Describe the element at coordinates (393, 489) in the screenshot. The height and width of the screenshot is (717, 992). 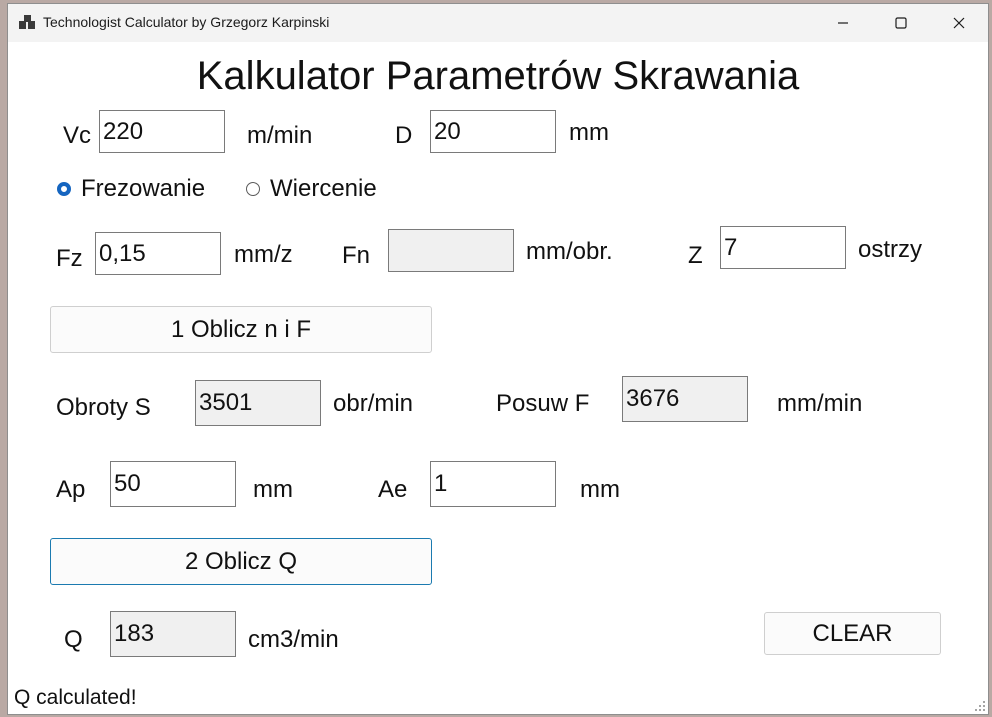
I see `ae-label: Ae` at that location.